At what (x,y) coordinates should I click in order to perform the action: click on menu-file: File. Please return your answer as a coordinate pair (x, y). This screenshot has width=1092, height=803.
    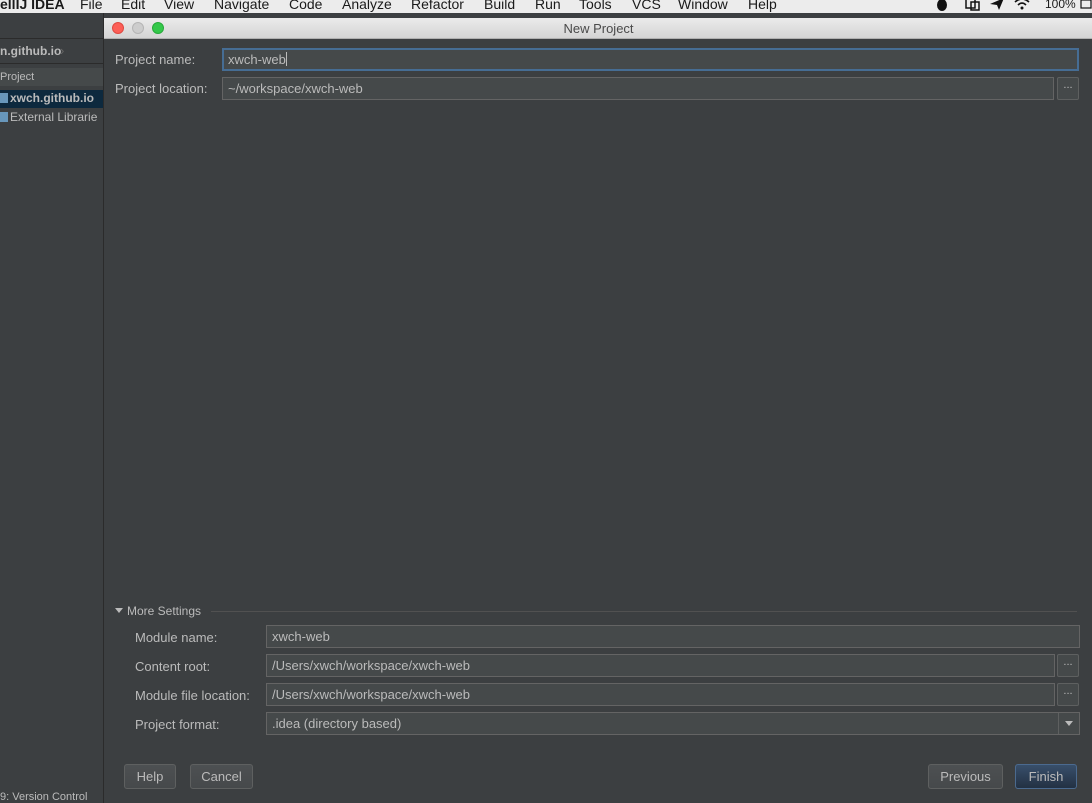
    Looking at the image, I should click on (91, 6).